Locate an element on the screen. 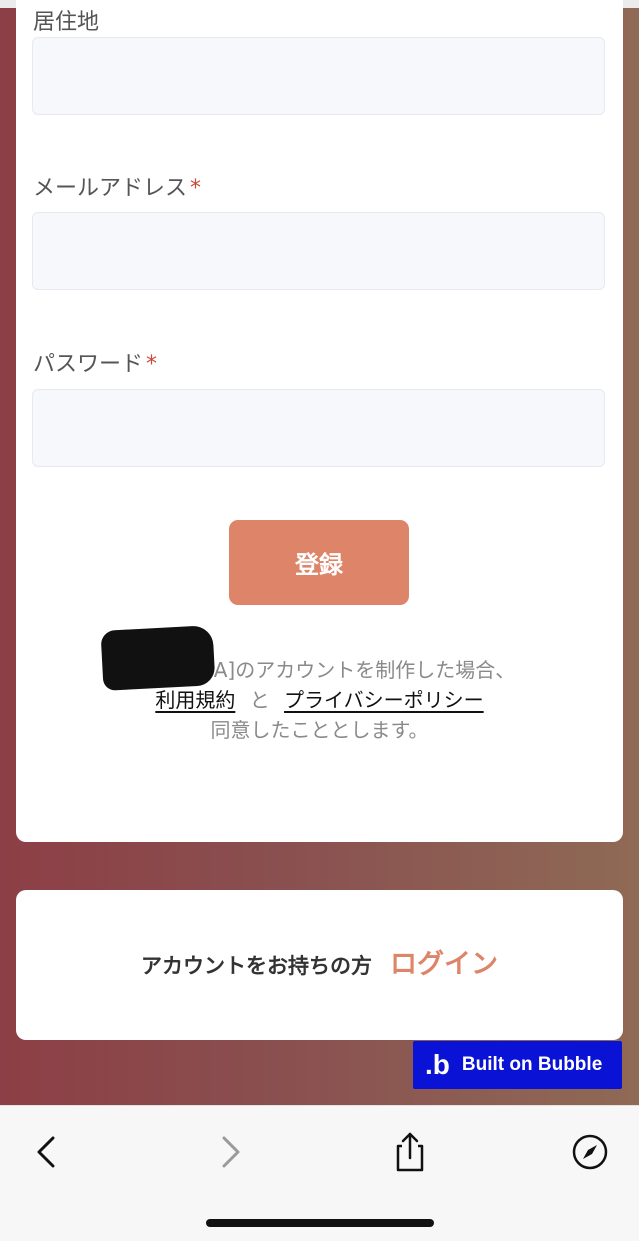 The image size is (639, 1241). and-text: と is located at coordinates (259, 700).